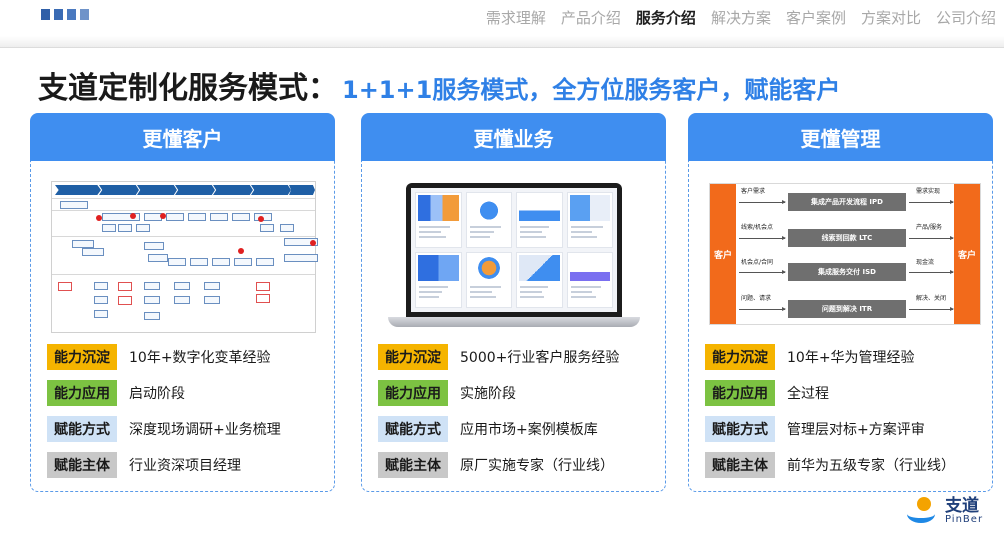 The image size is (1004, 542). Describe the element at coordinates (944, 511) in the screenshot. I see `brand-logo: 支道 PinBer` at that location.